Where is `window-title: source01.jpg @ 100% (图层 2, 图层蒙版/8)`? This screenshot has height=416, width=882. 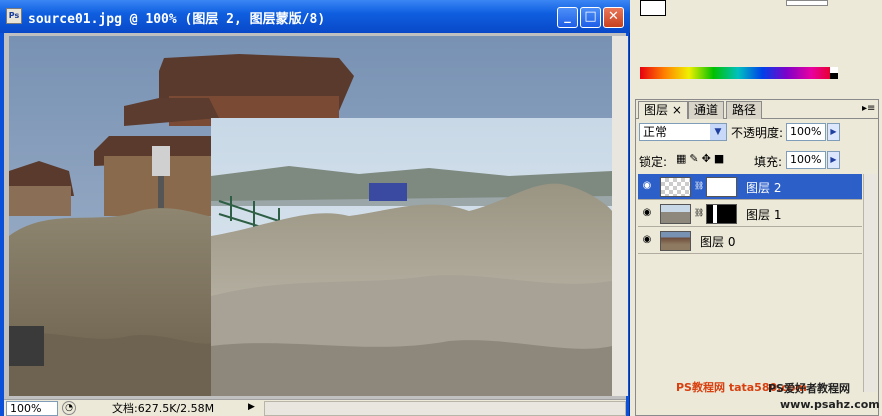
window-title: source01.jpg @ 100% (图层 2, 图层蒙版/8) is located at coordinates (177, 19).